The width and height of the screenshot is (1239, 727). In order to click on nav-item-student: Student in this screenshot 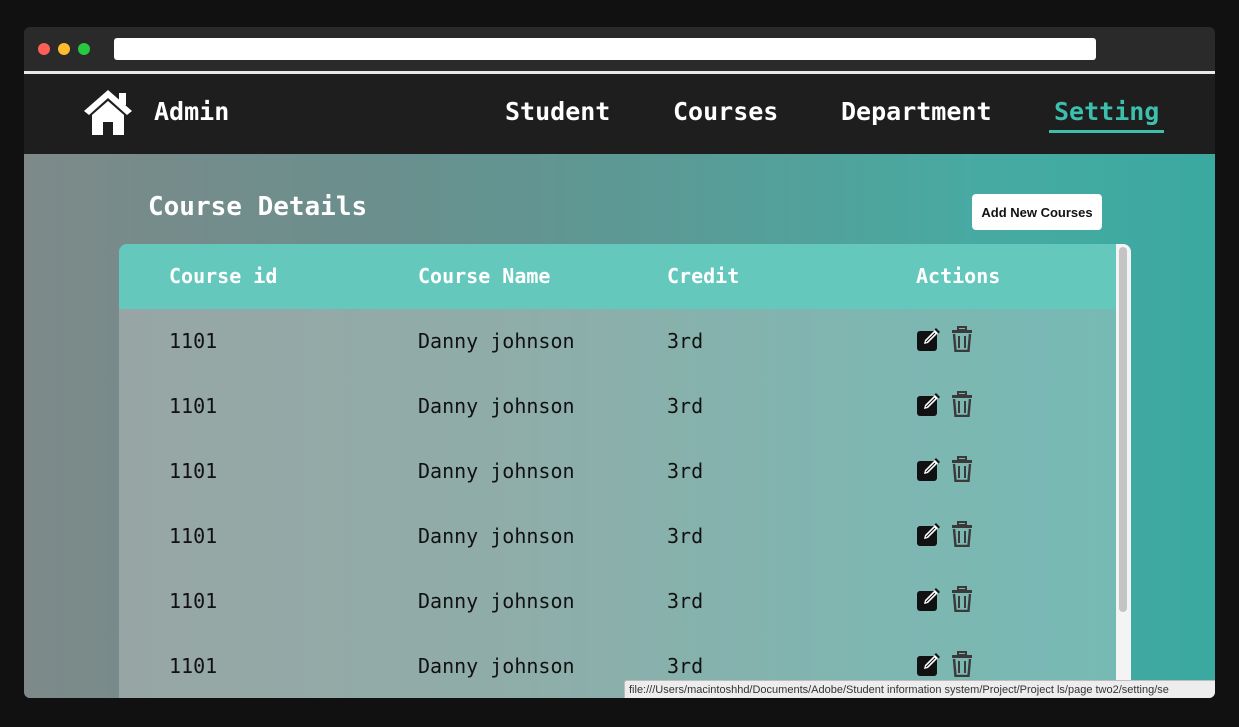, I will do `click(557, 112)`.